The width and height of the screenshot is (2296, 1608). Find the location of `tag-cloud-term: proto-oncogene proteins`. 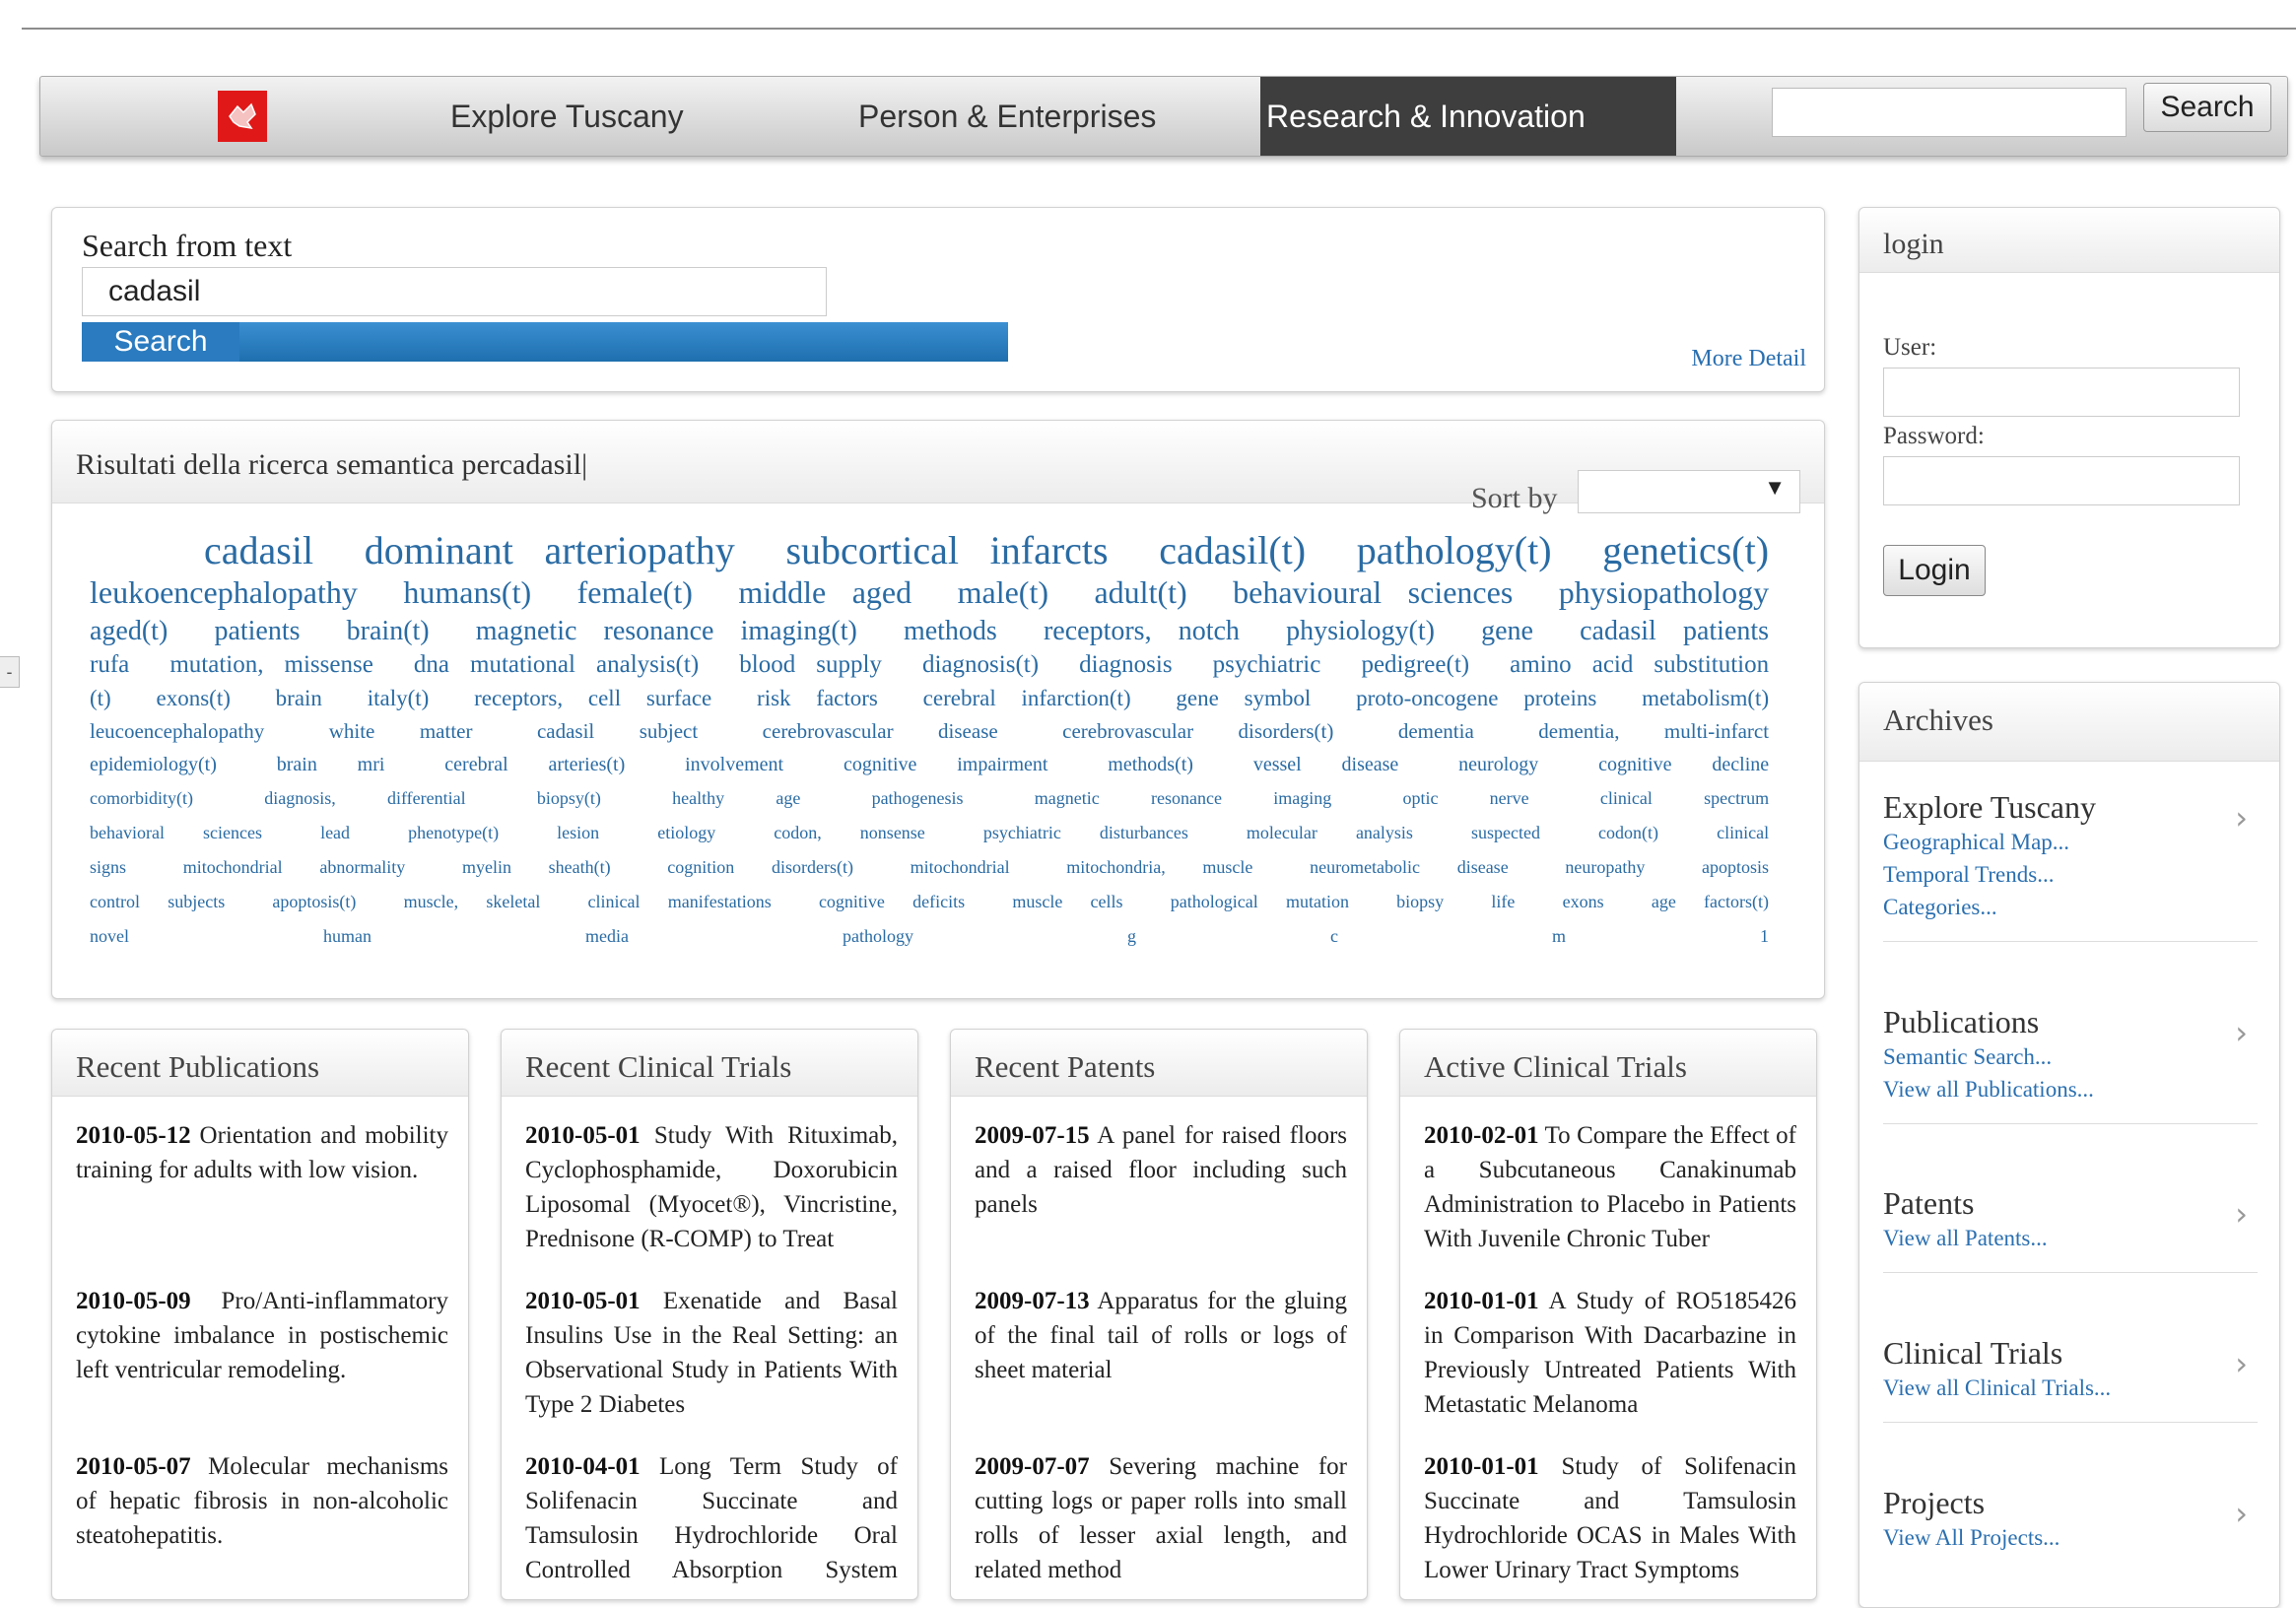

tag-cloud-term: proto-oncogene proteins is located at coordinates (1476, 698).